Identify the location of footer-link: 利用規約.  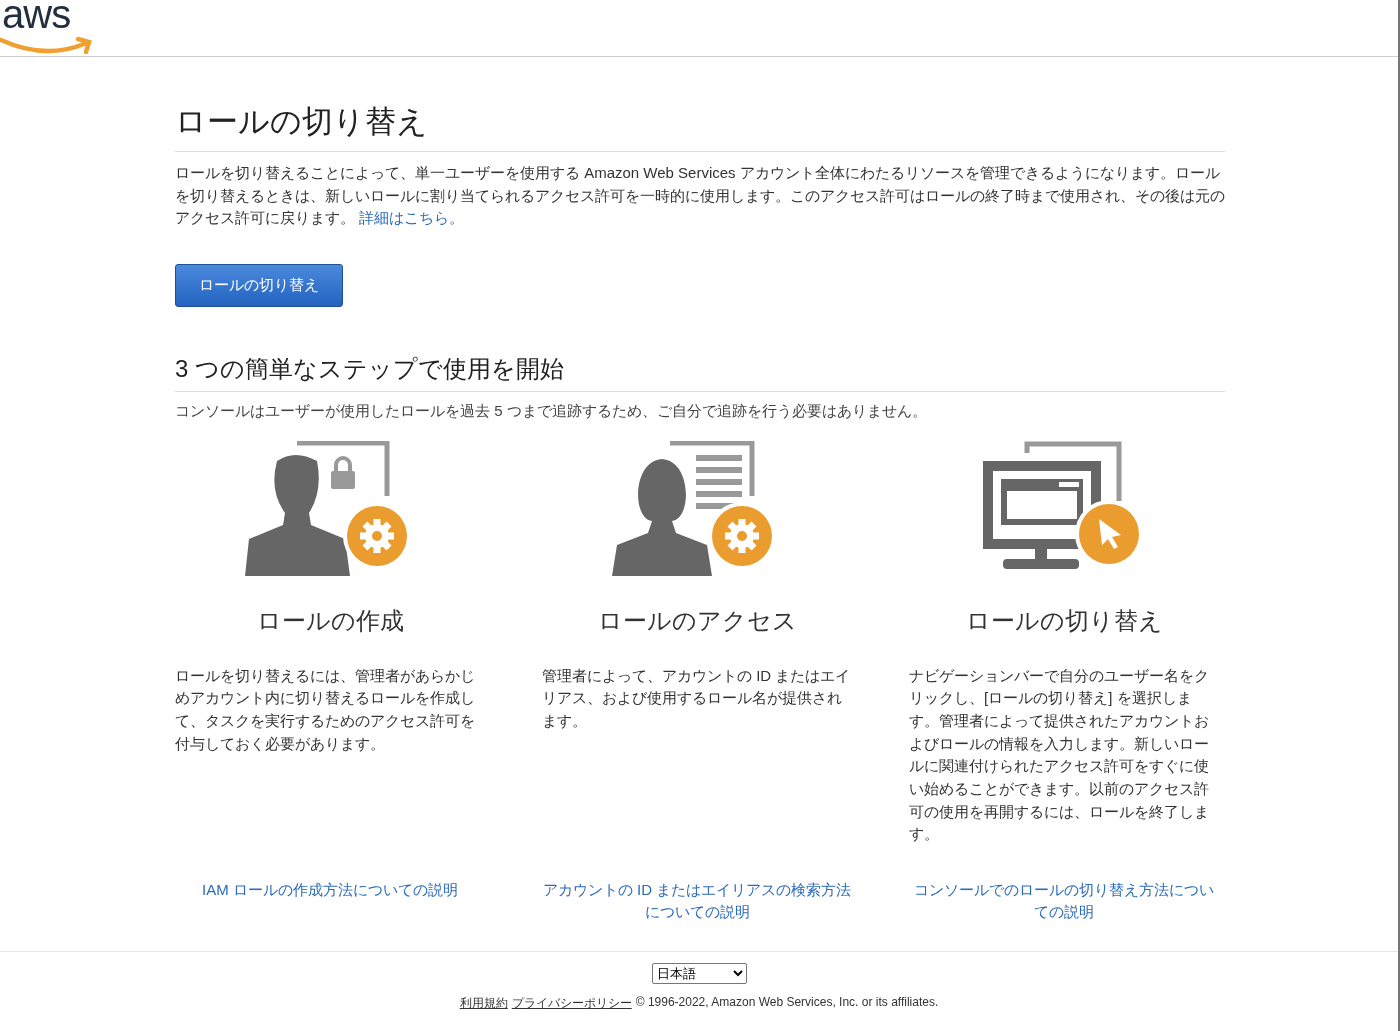
(483, 1003).